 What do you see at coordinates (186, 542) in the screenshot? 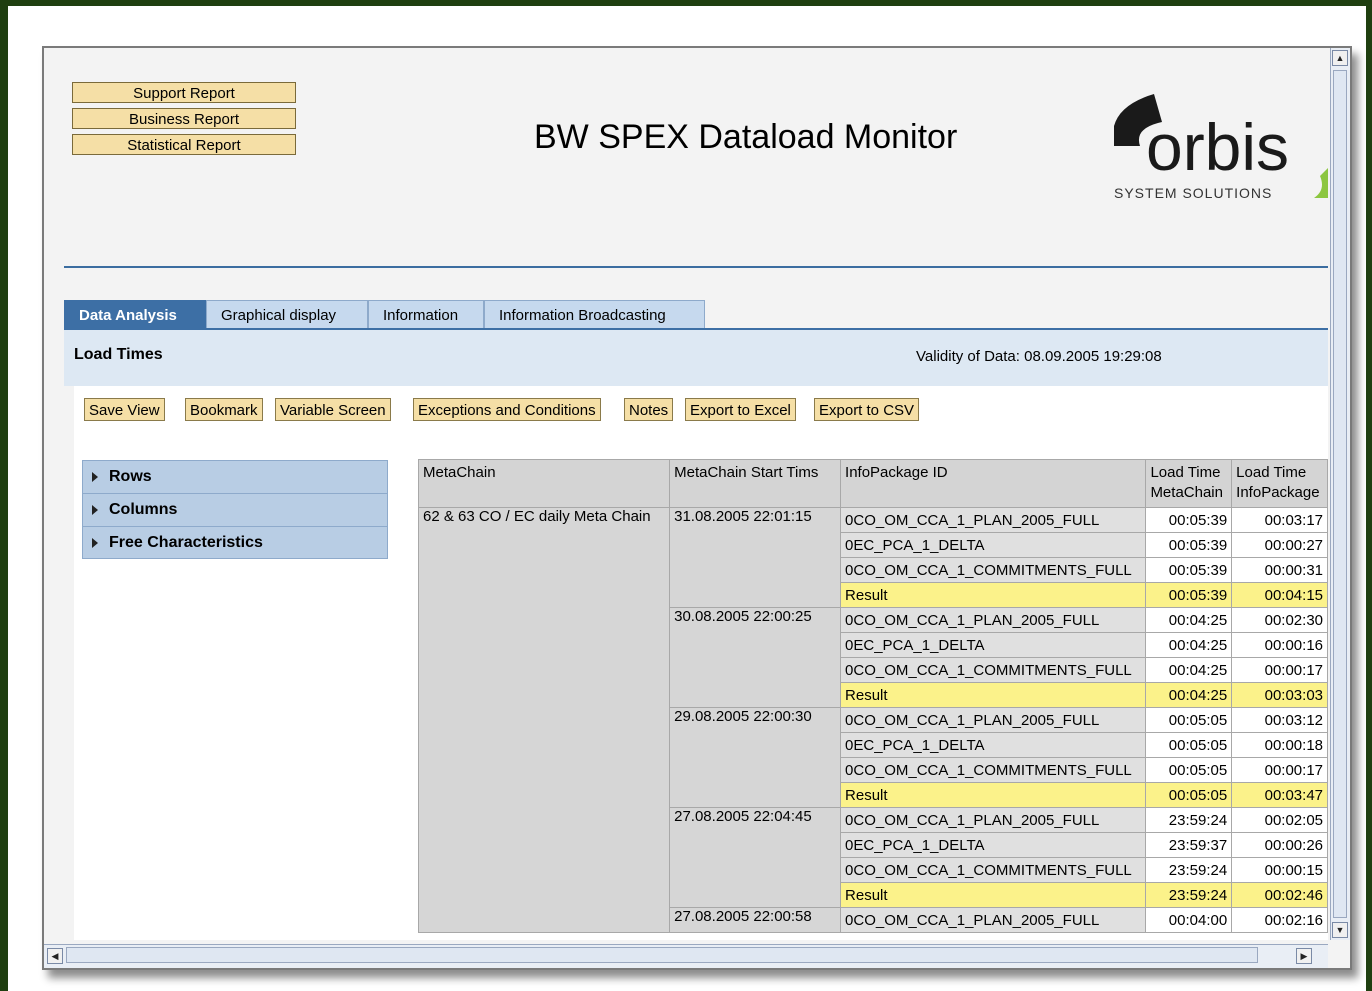
I see `nav-free-characteristics-label: Free Characteristics` at bounding box center [186, 542].